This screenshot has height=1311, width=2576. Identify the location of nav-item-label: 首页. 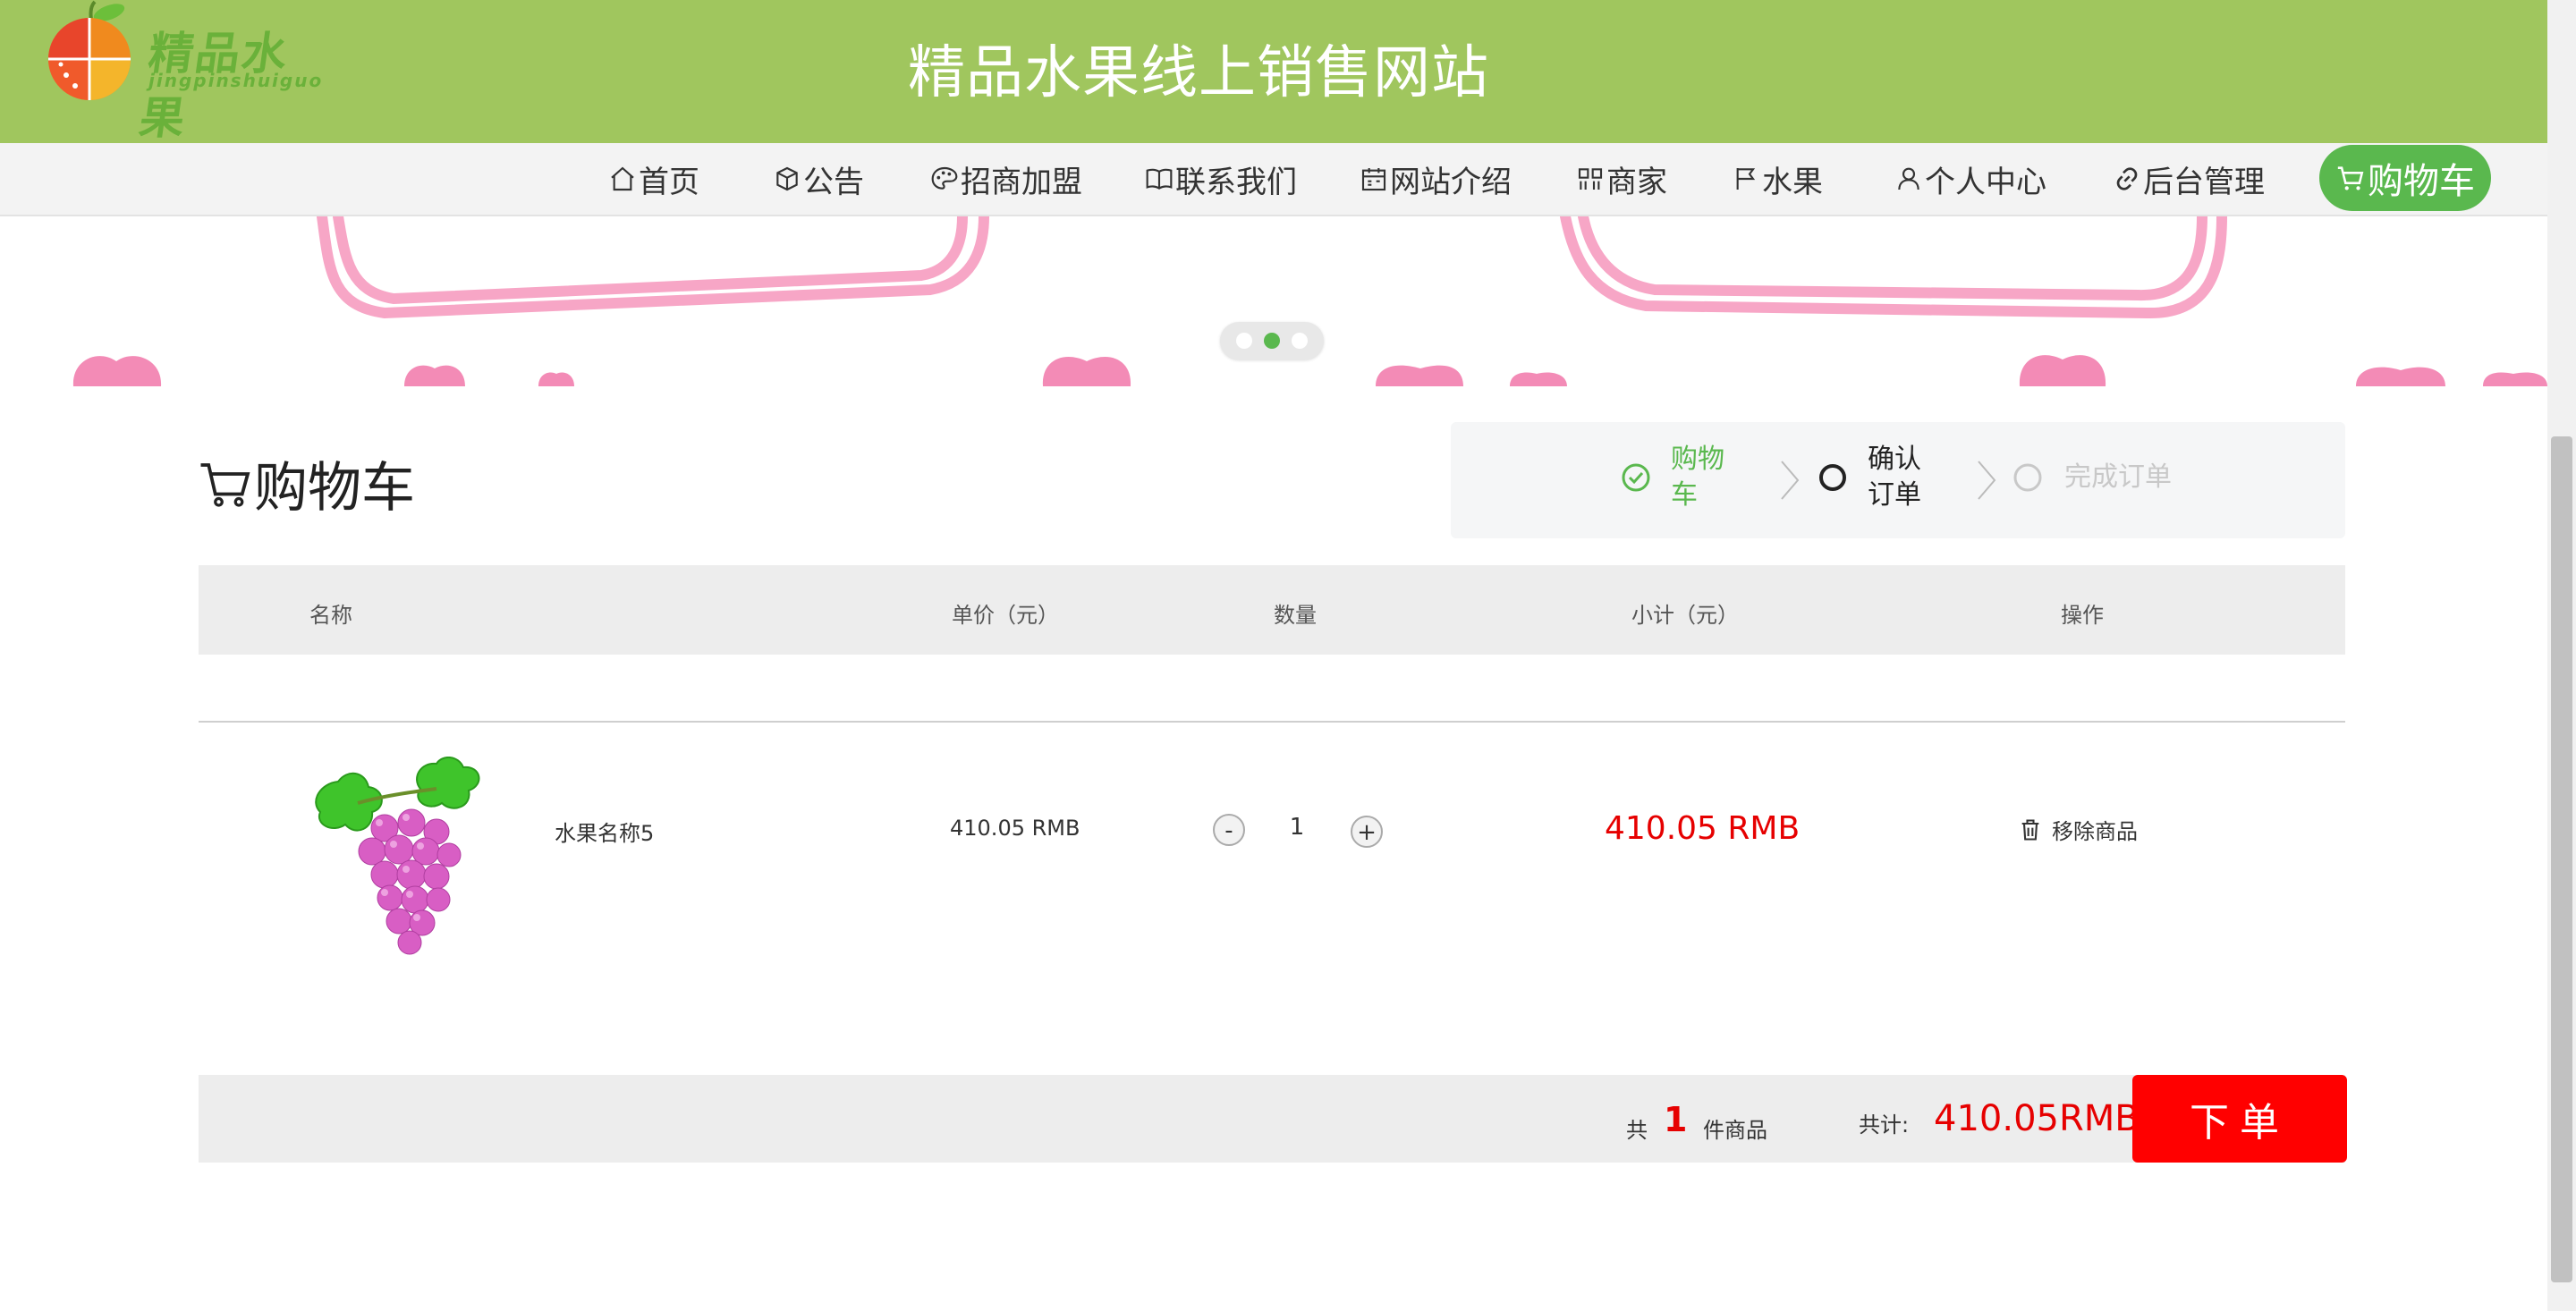
(669, 182).